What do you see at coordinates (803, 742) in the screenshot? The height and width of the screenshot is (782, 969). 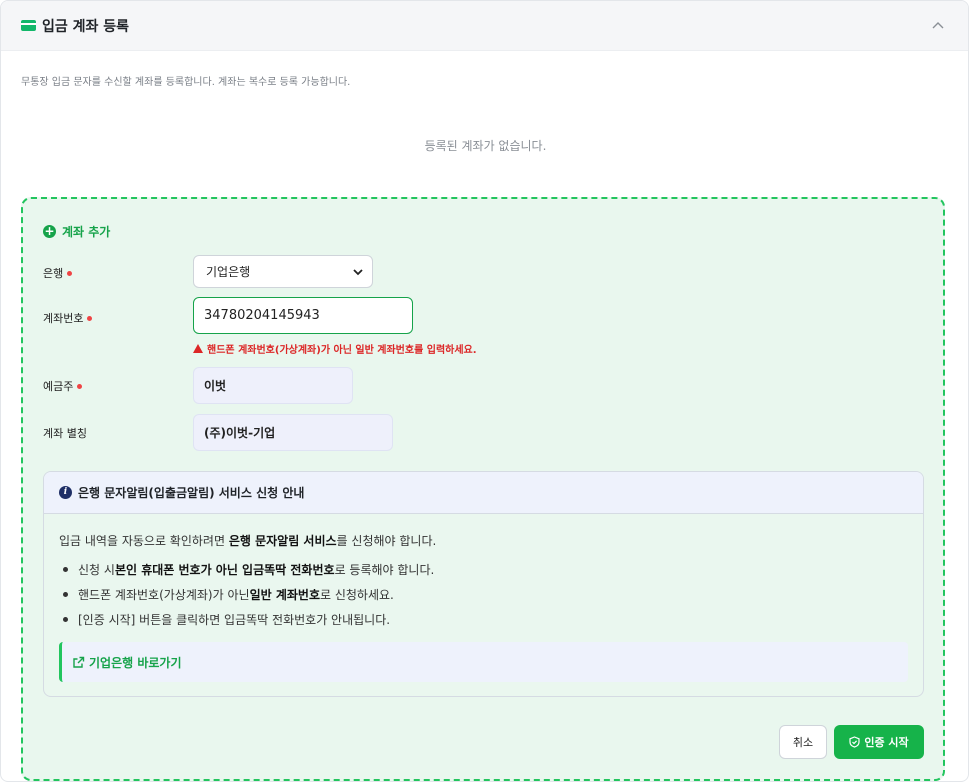 I see `cancel-button: 취소` at bounding box center [803, 742].